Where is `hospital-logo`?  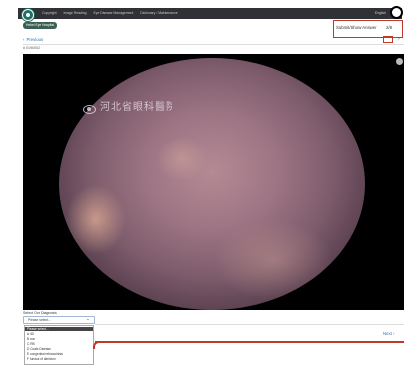 hospital-logo is located at coordinates (28, 15).